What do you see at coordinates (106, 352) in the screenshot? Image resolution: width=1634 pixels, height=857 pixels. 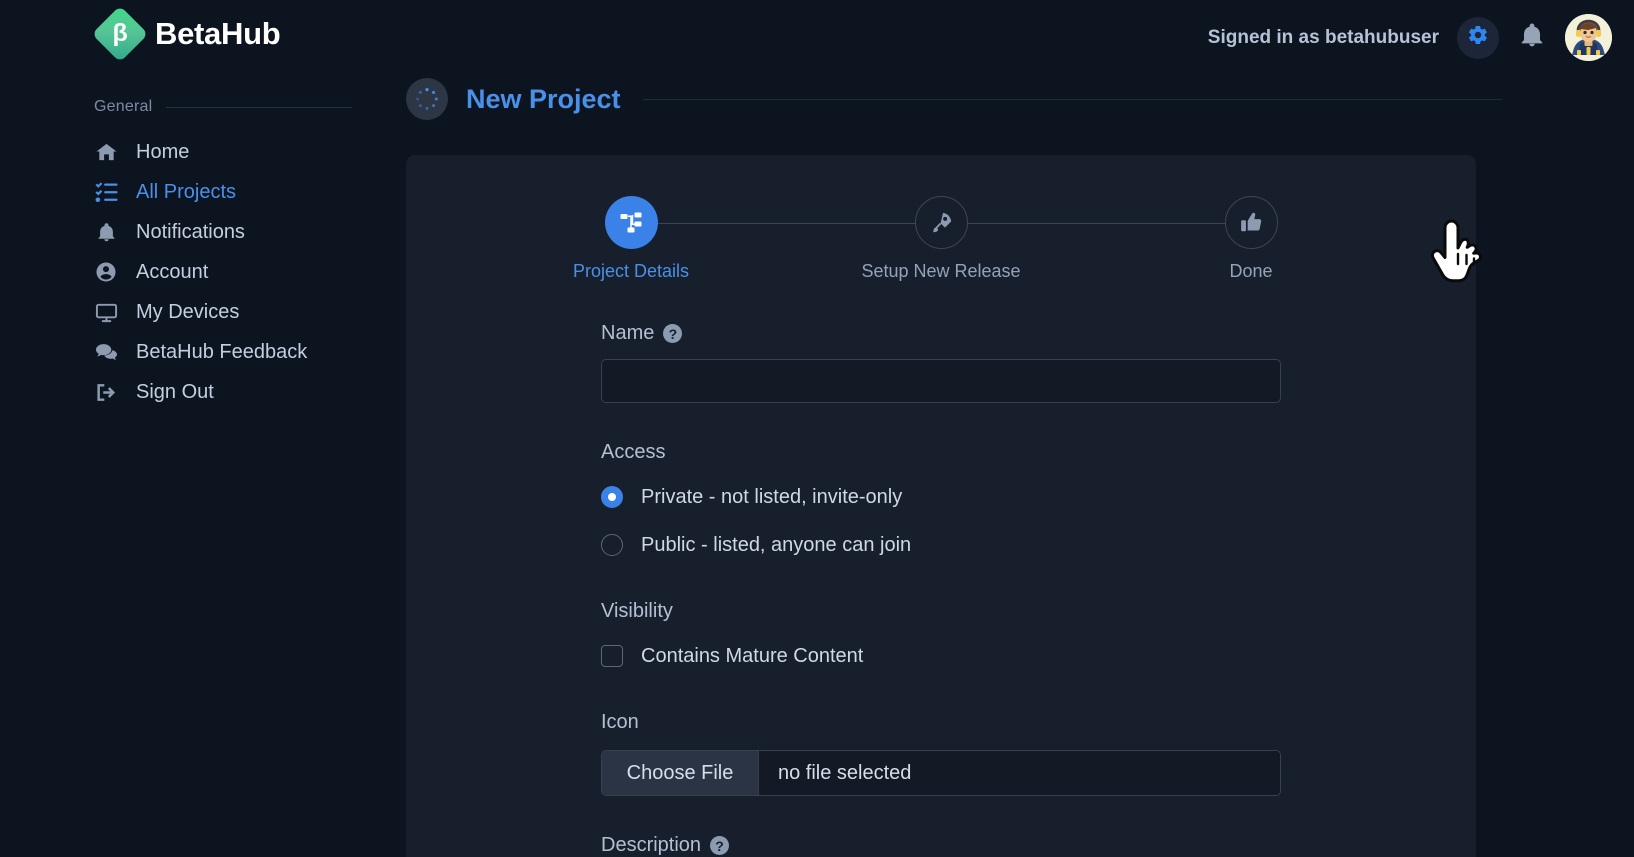 I see `comments-icon` at bounding box center [106, 352].